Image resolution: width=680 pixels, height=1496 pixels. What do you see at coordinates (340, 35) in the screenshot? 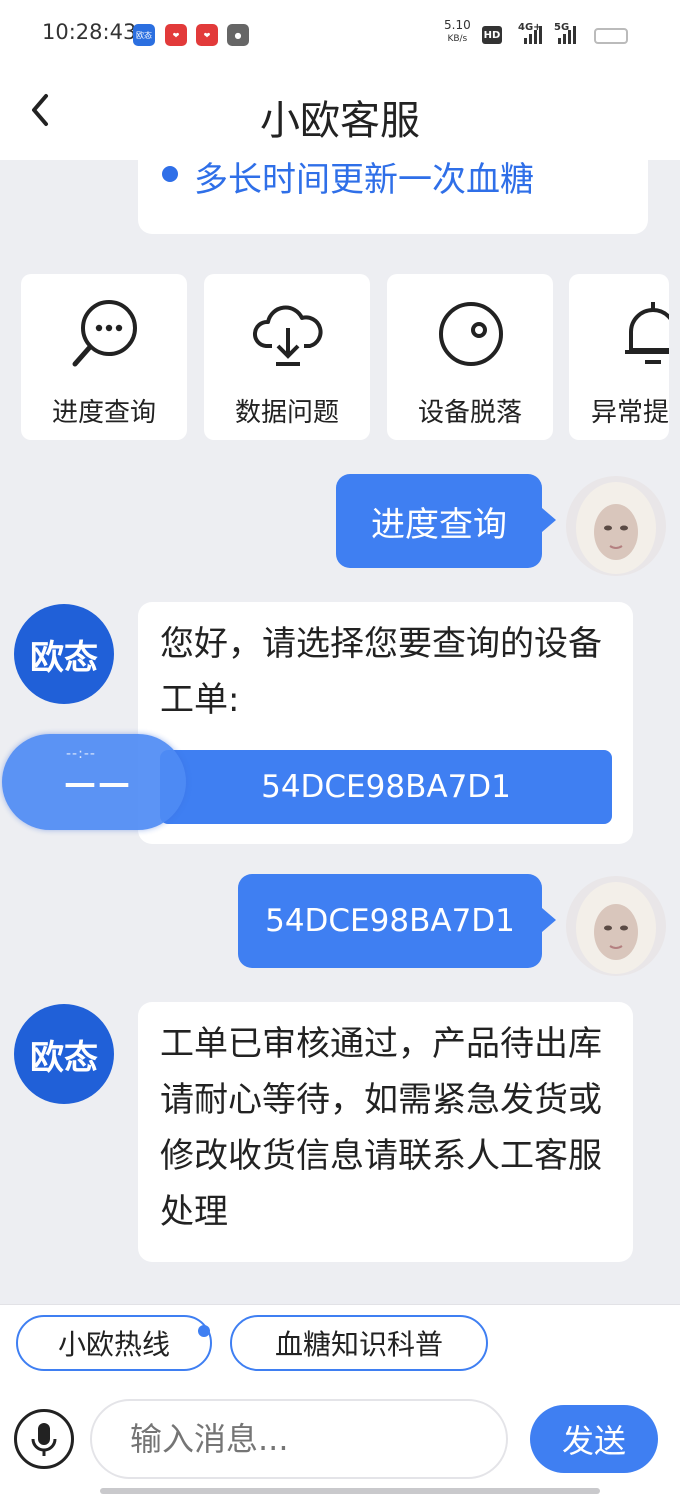
I see `status-bar: 10:28:43 欧态 ❤ ❤ ● 5.10 KB/s HD 4G+ 5G` at bounding box center [340, 35].